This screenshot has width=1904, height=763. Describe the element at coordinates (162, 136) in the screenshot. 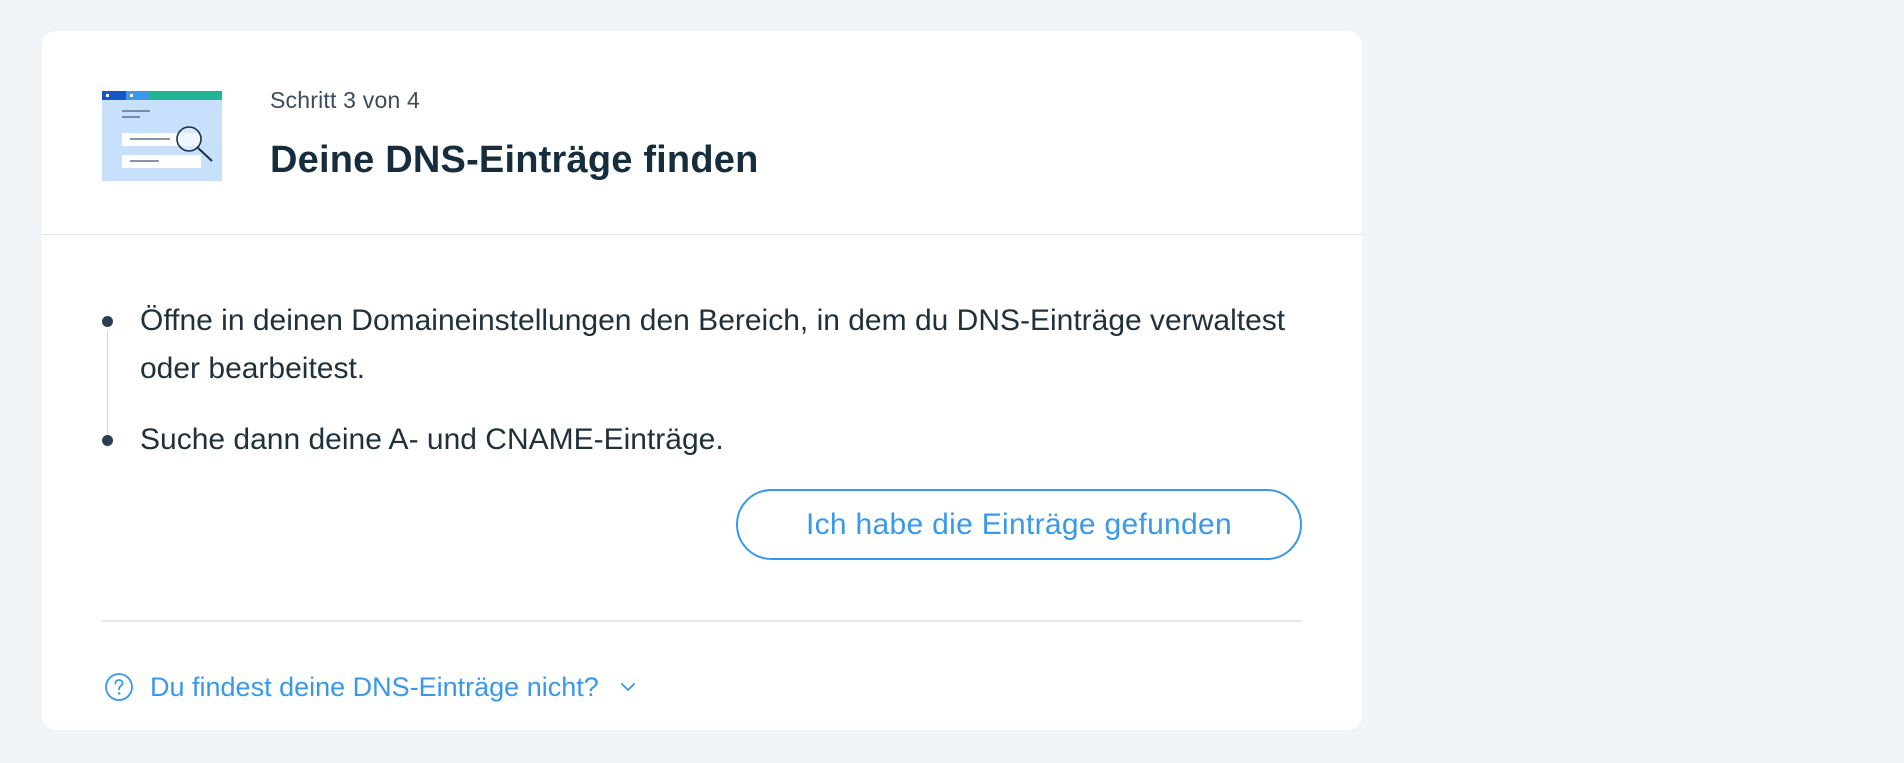

I see `browser-search-illustration-icon` at that location.